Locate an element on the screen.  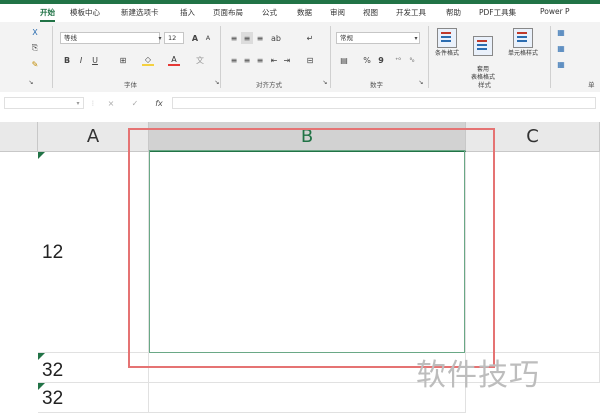
borders-icon: ⊞ is located at coordinates (123, 60).